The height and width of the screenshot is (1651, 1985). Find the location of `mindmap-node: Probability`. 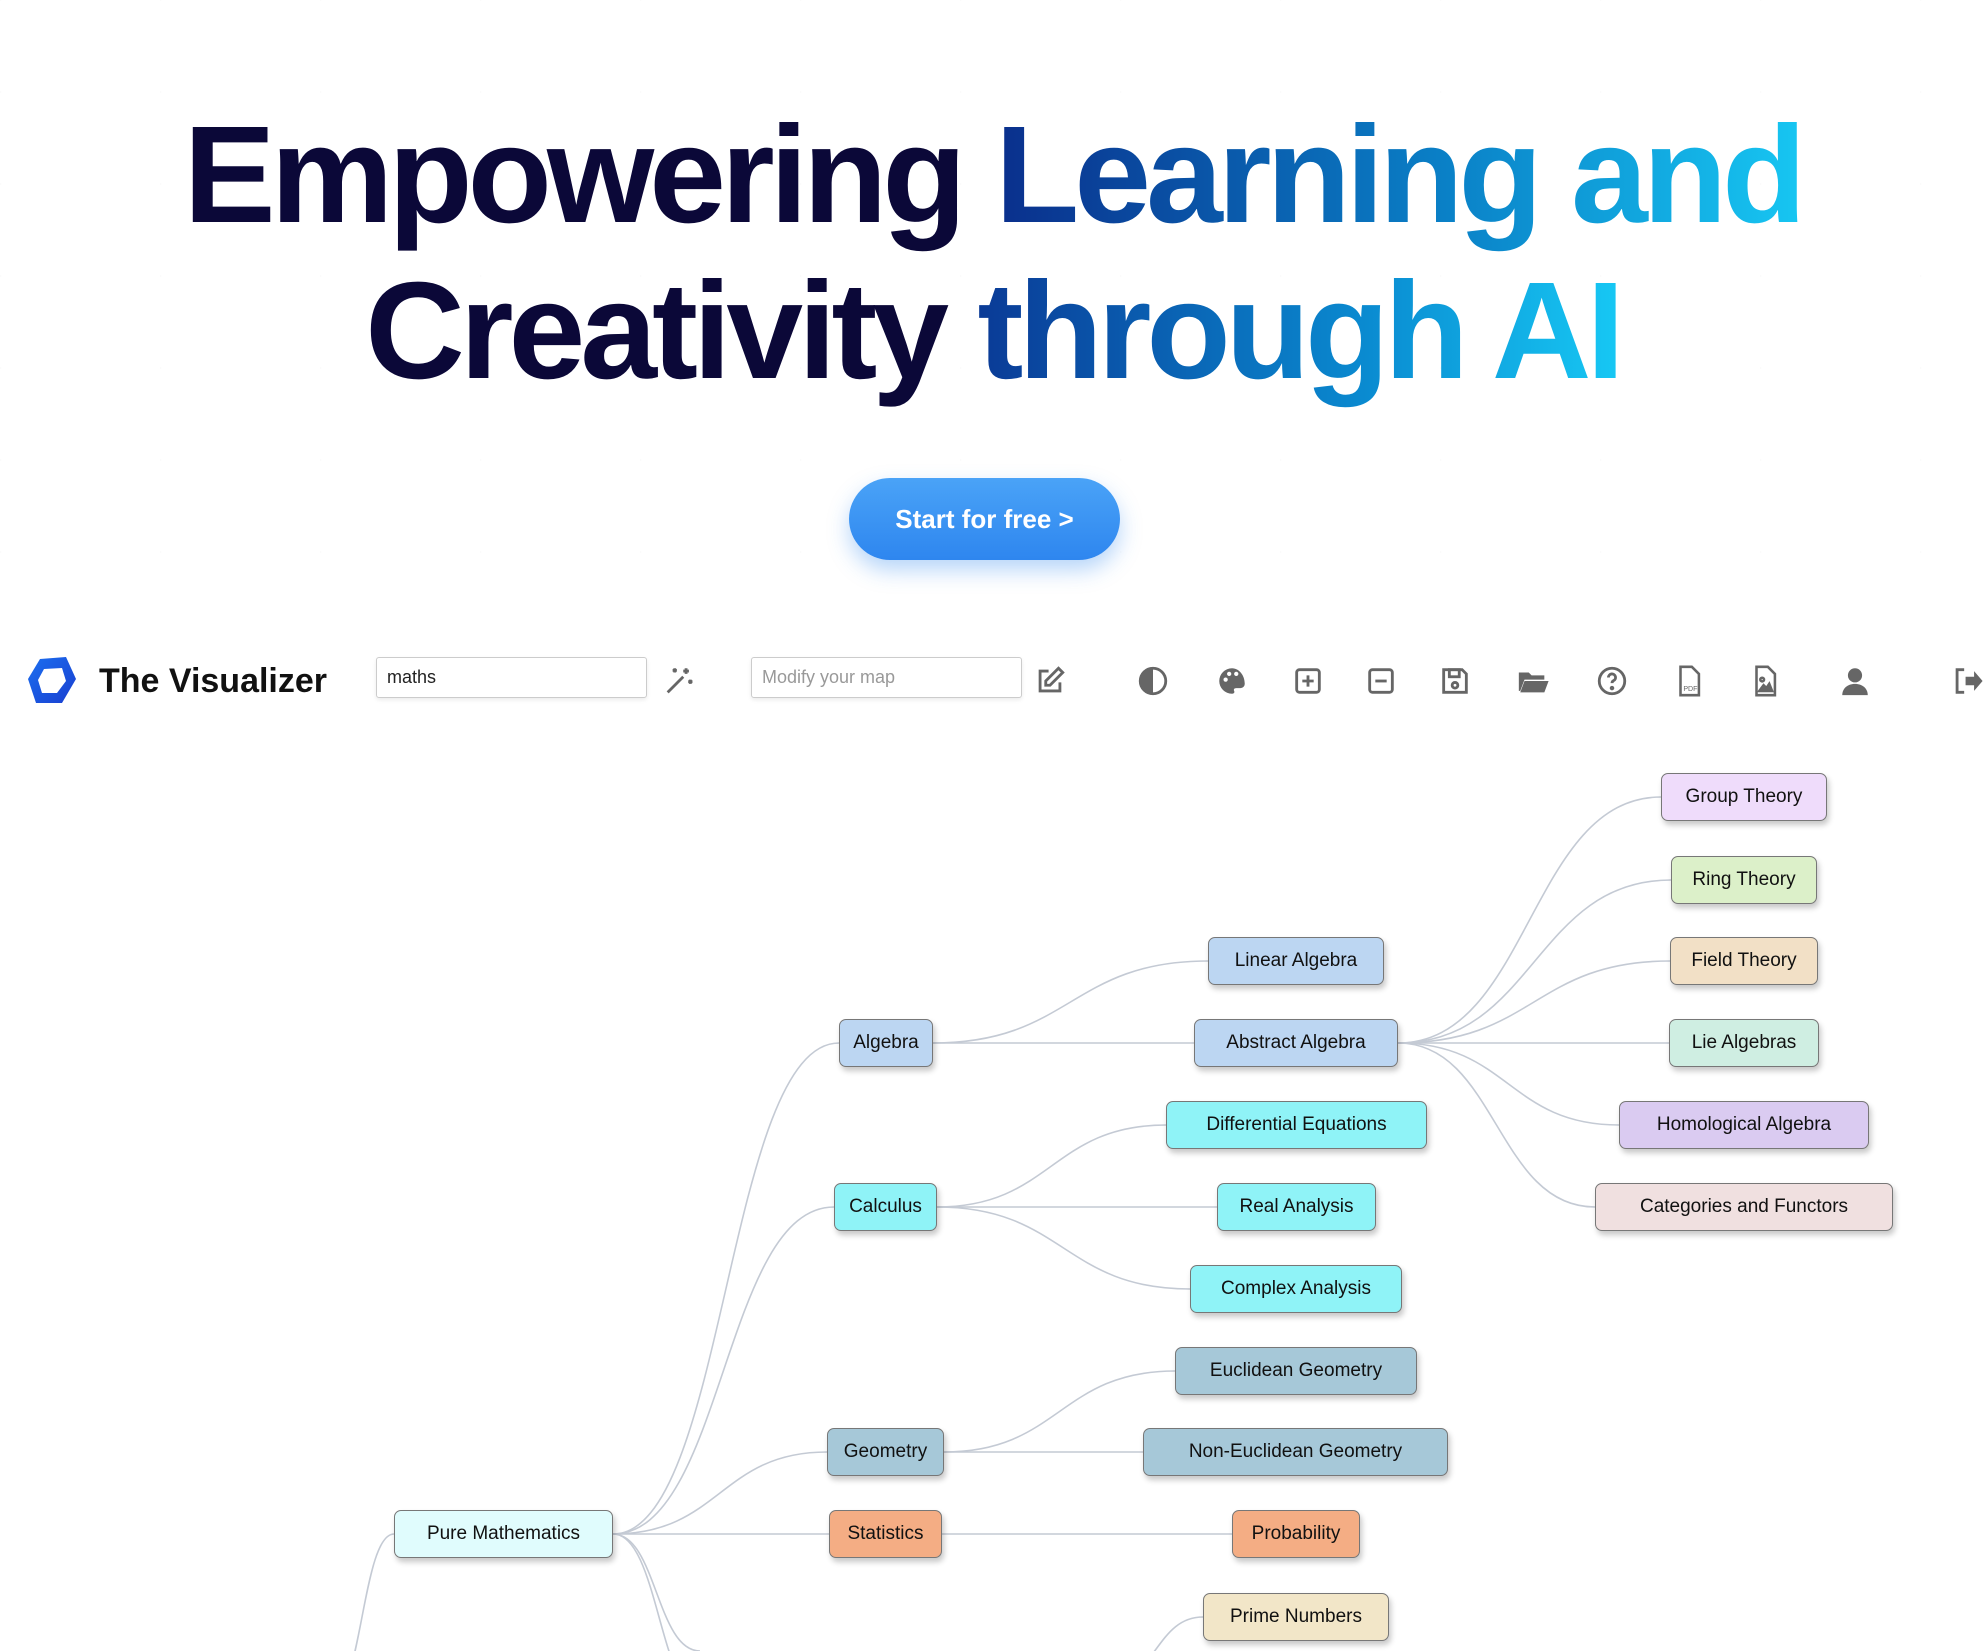

mindmap-node: Probability is located at coordinates (1296, 1534).